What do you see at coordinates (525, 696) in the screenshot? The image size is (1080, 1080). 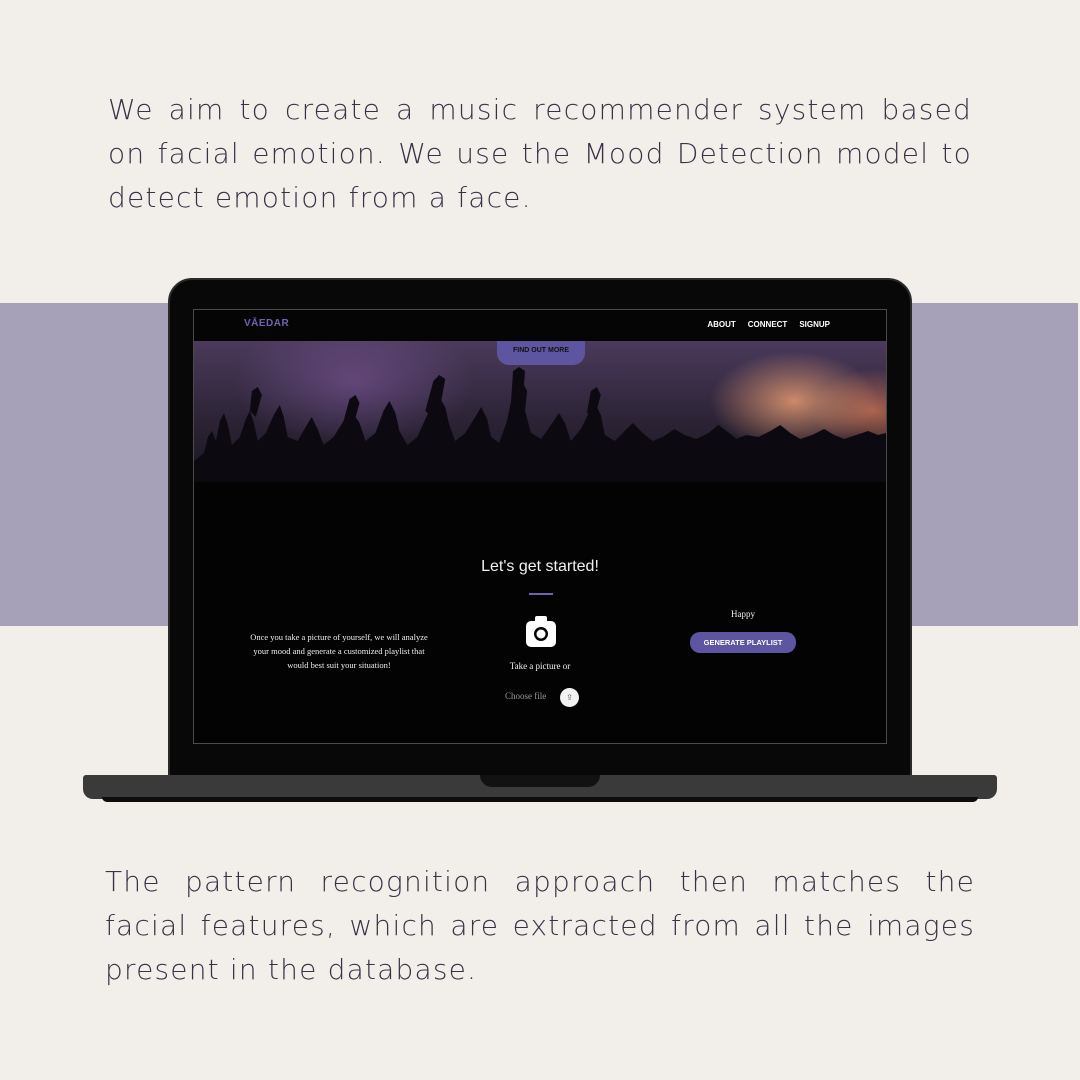 I see `choose-file-button: Choose file` at bounding box center [525, 696].